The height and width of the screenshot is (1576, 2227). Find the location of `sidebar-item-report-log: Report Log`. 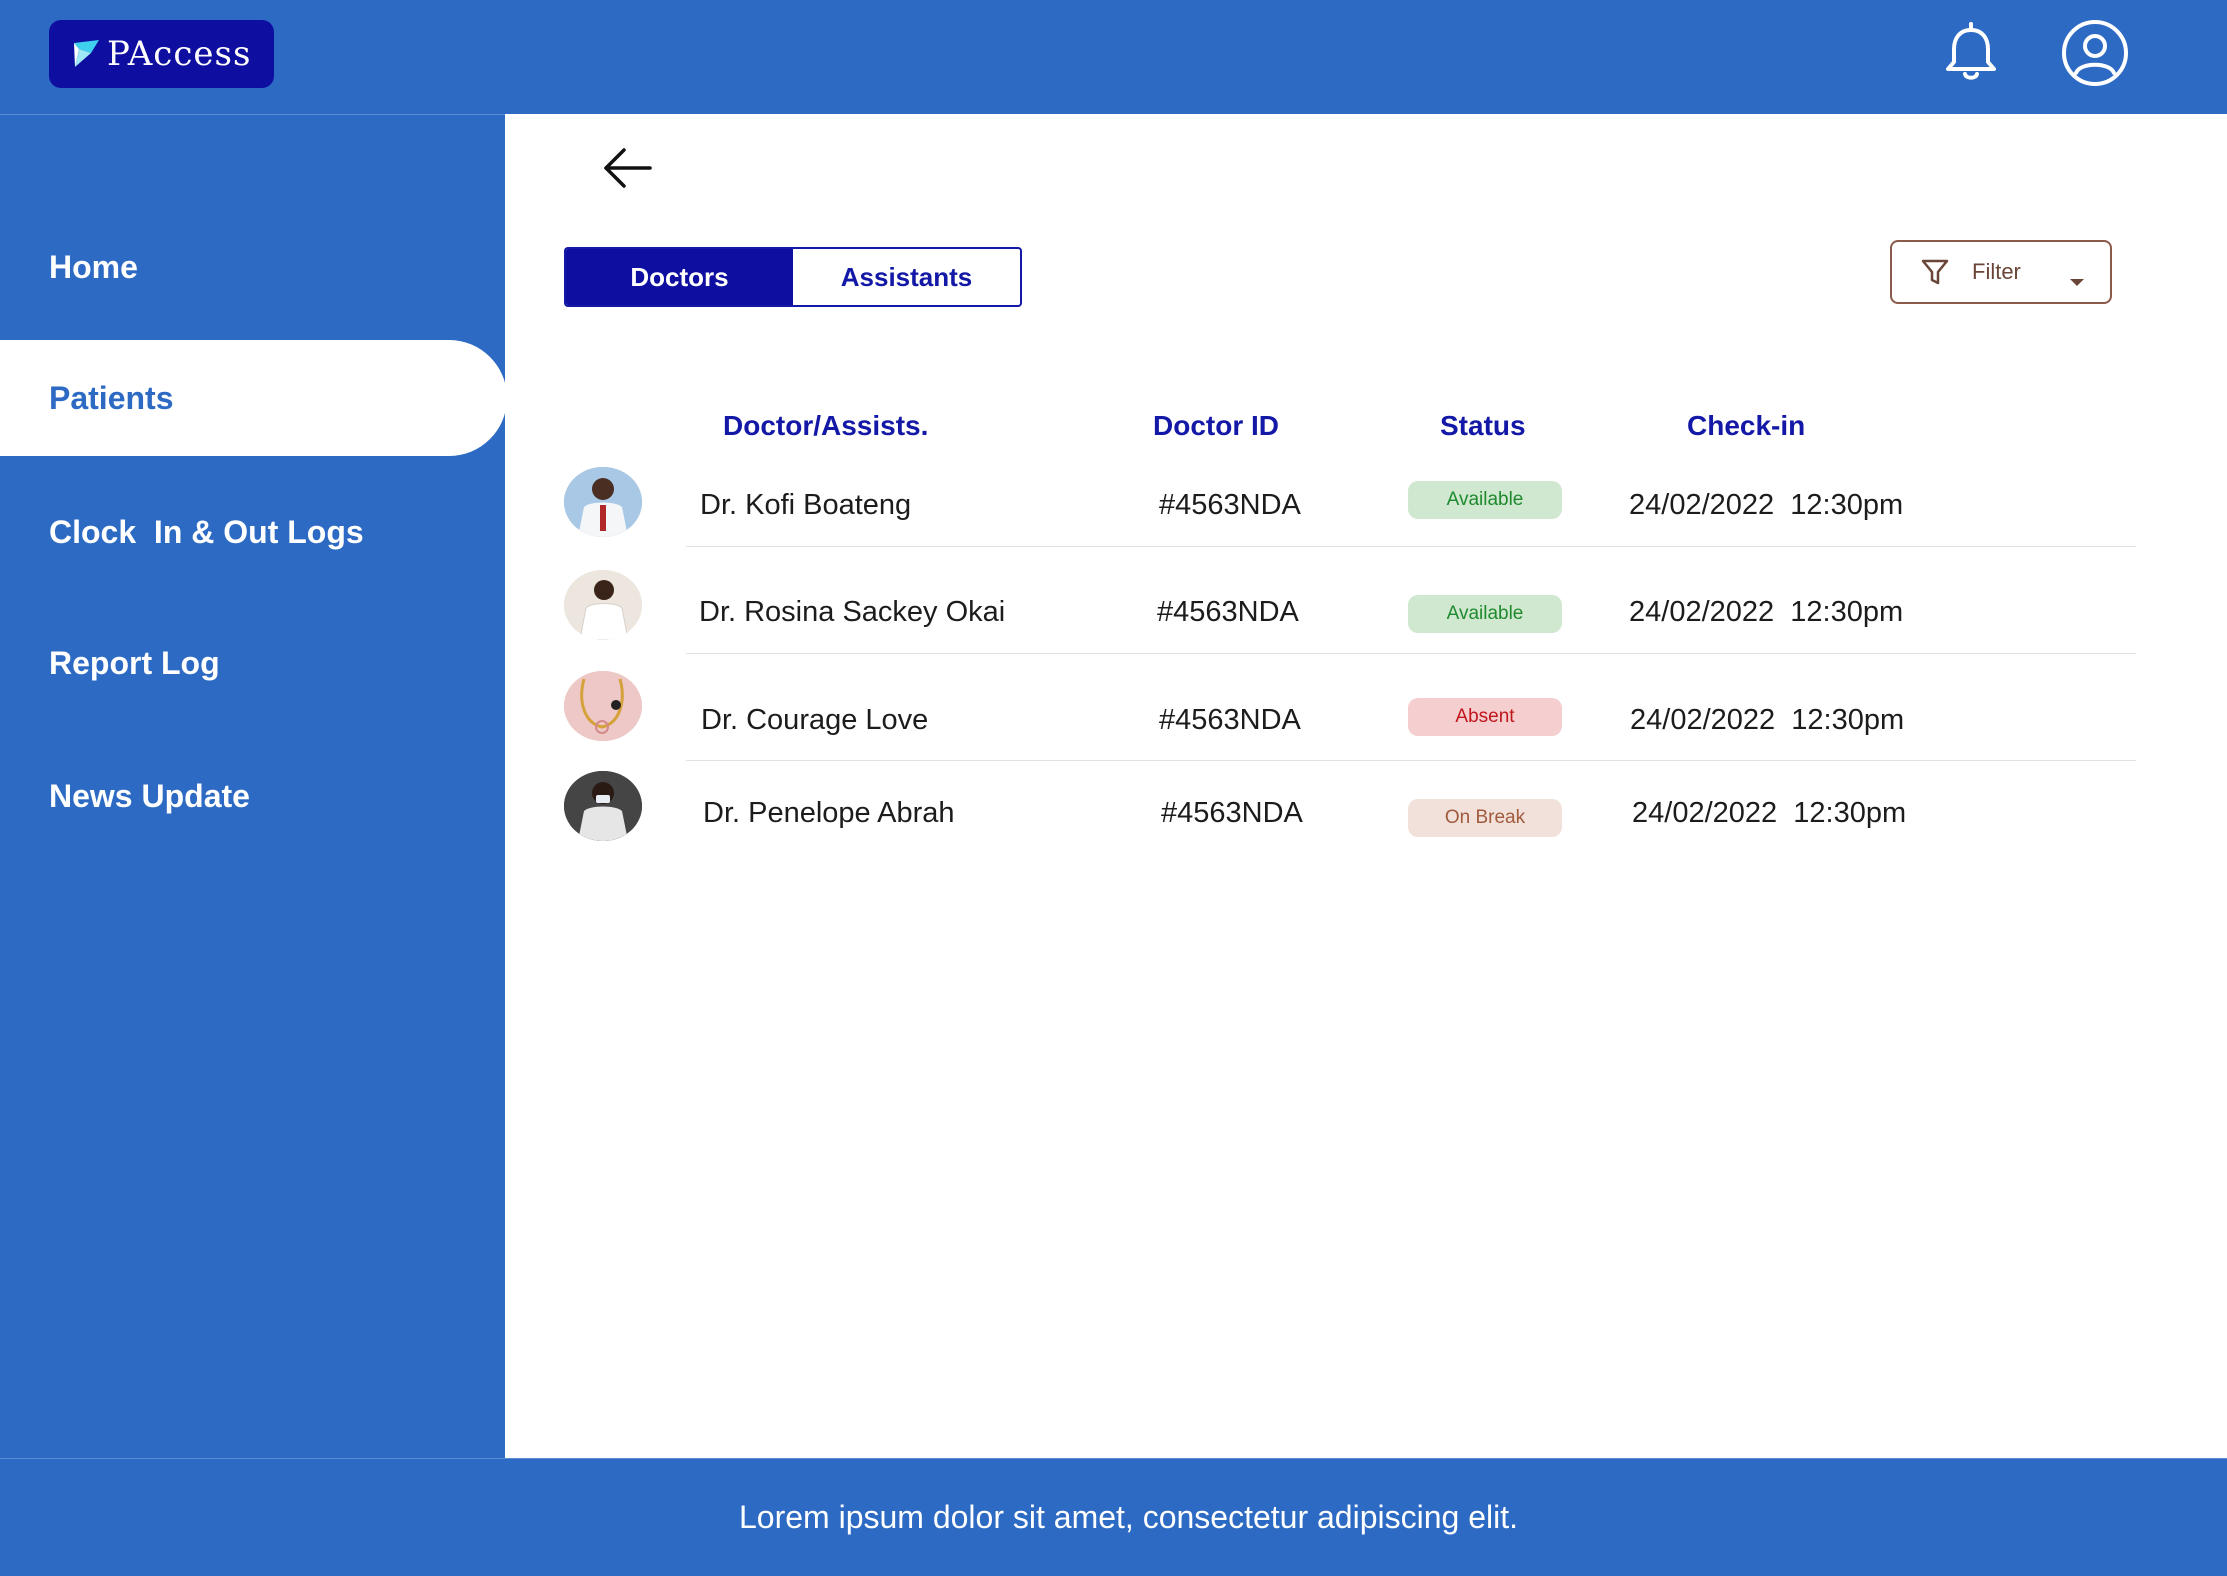

sidebar-item-report-log: Report Log is located at coordinates (252, 663).